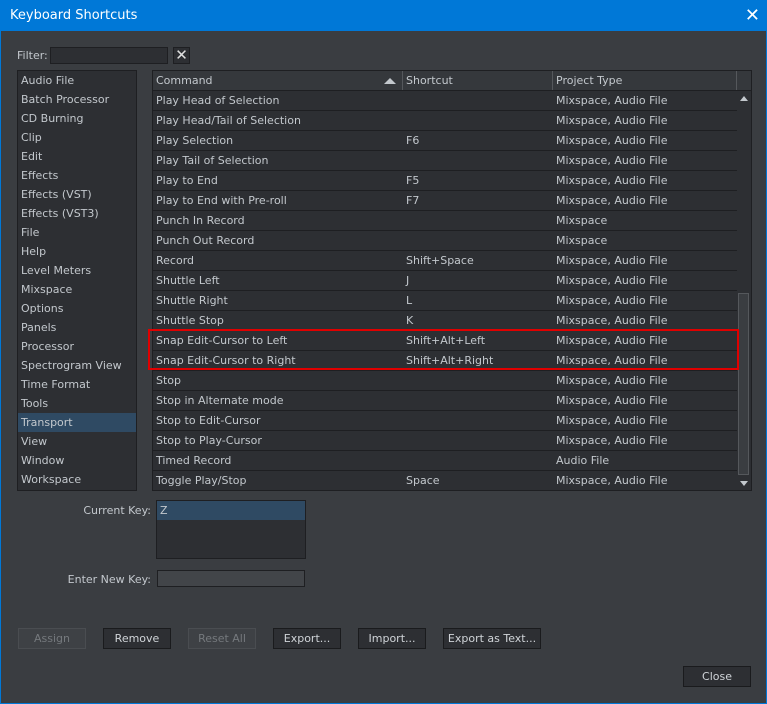  Describe the element at coordinates (201, 480) in the screenshot. I see `command-cell: Toggle Play/Stop` at that location.